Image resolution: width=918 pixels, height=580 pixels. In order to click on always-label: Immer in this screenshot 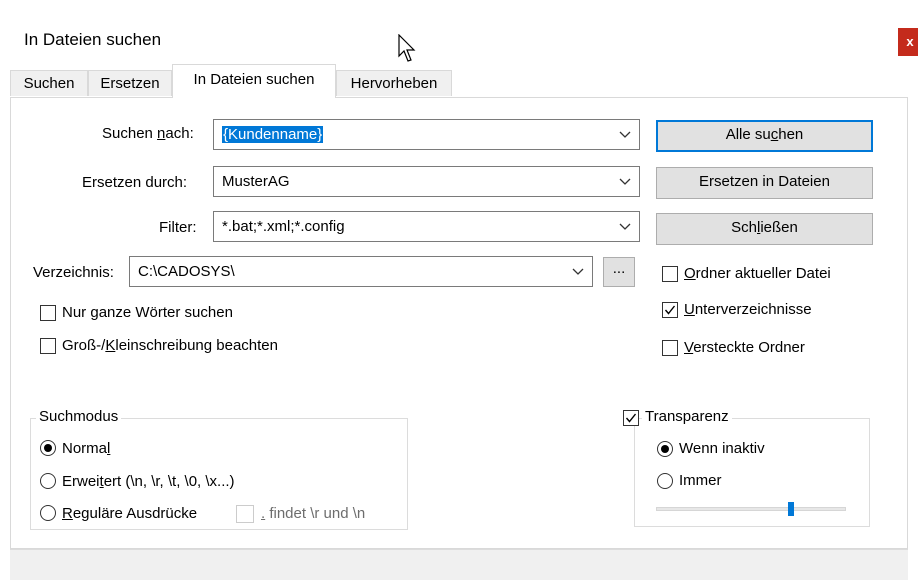, I will do `click(700, 480)`.